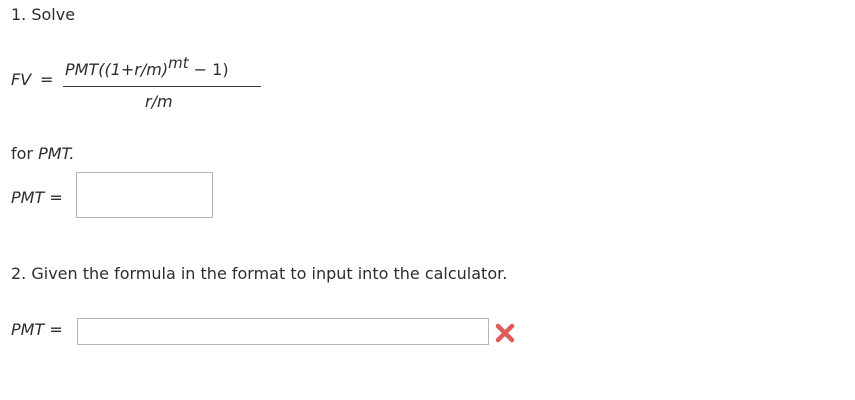 This screenshot has height=400, width=855. Describe the element at coordinates (56, 153) in the screenshot. I see `solve-for-variable: PMT.` at that location.